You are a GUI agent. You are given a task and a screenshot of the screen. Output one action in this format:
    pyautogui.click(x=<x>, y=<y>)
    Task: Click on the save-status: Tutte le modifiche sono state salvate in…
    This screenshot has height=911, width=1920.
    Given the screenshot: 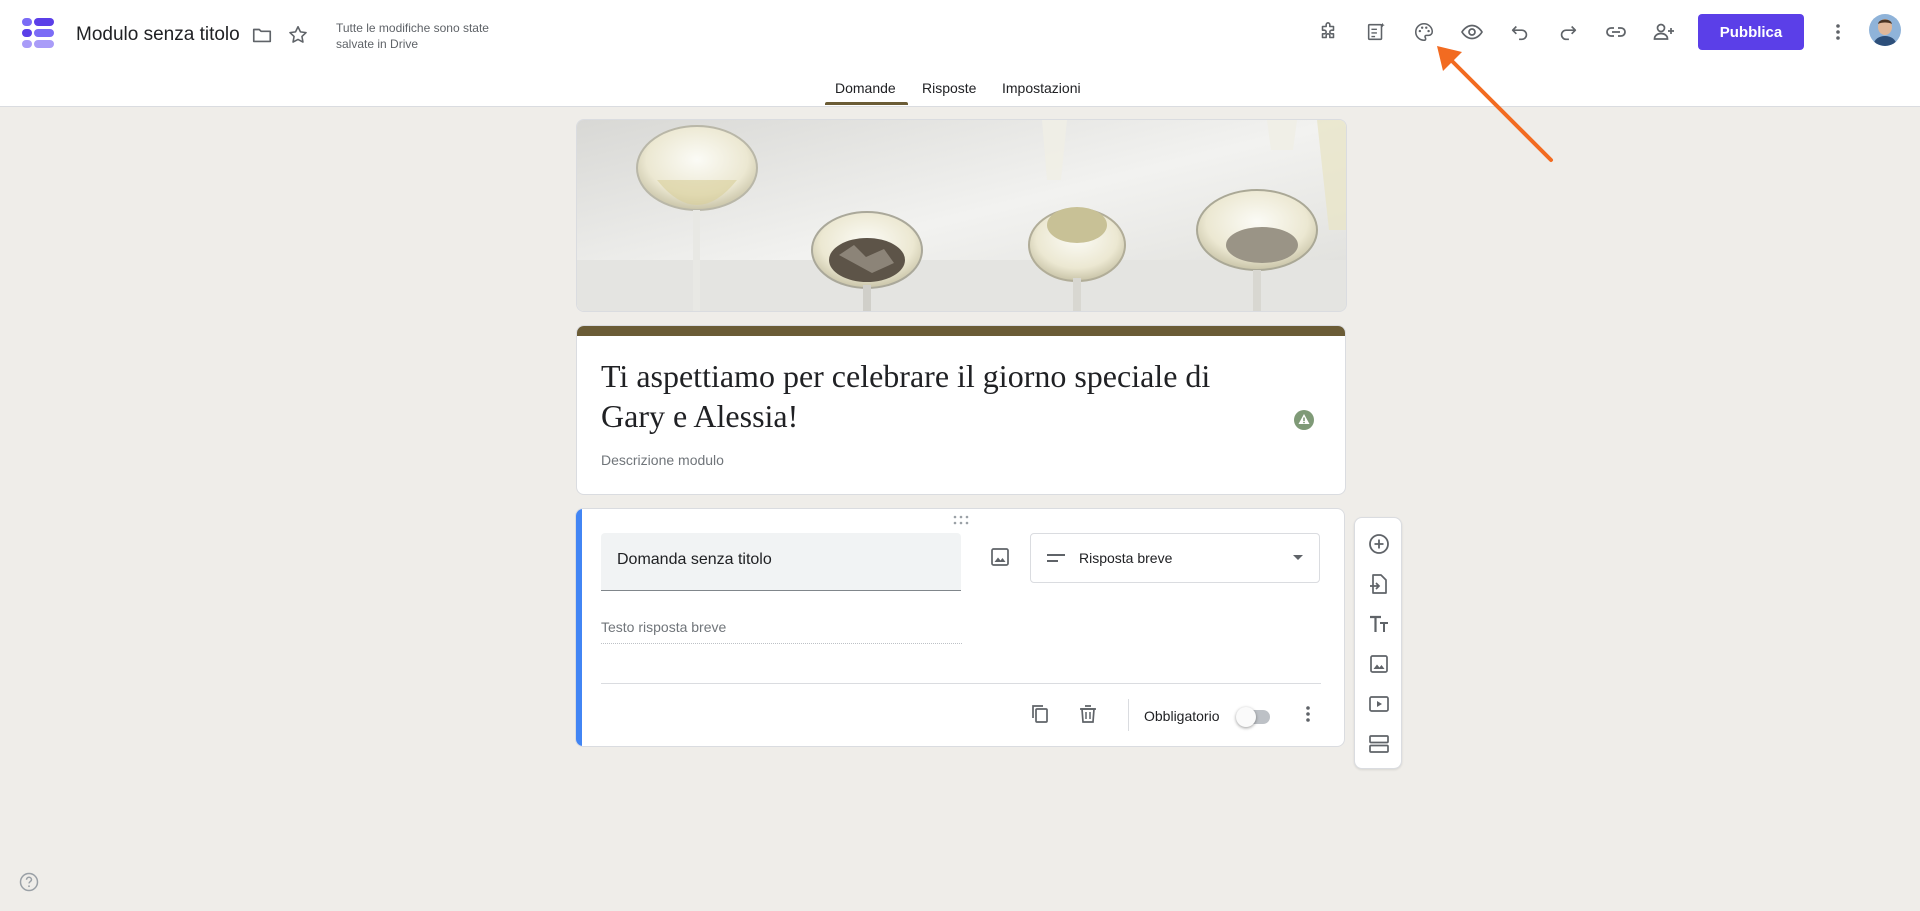 What is the action you would take?
    pyautogui.click(x=412, y=36)
    